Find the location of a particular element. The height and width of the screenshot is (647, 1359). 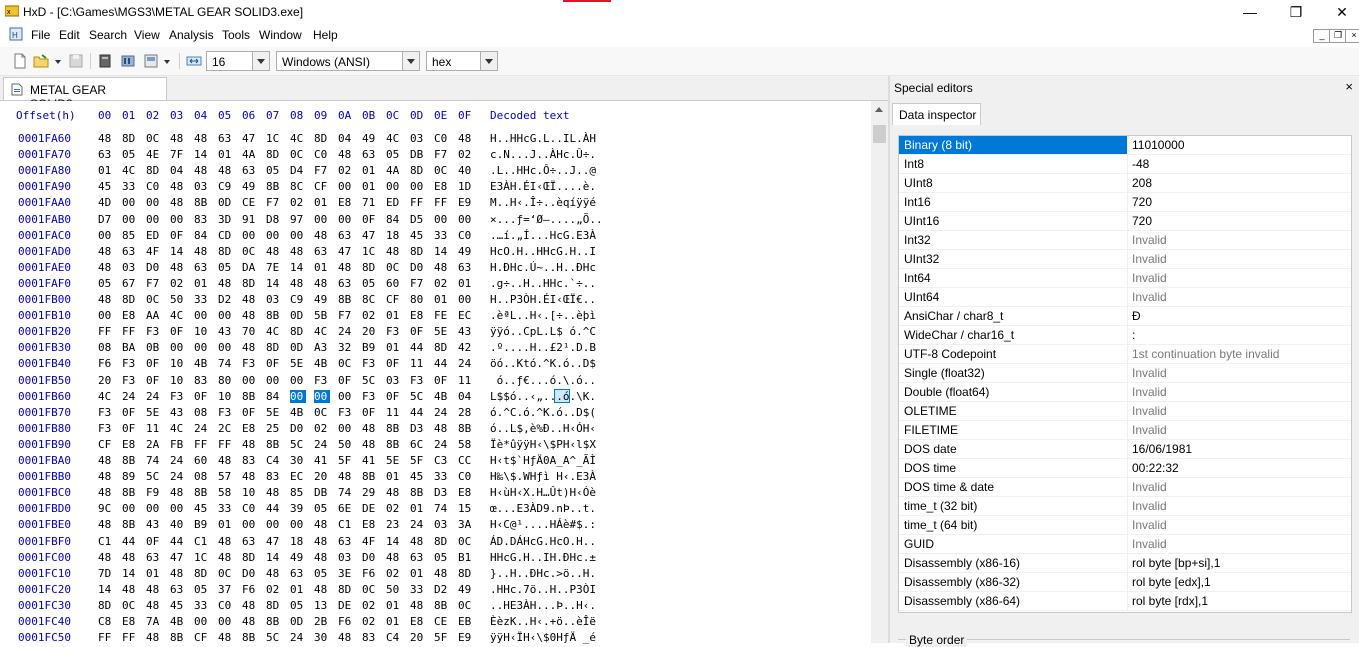

inspector-row: DOS date 16/06/1981 is located at coordinates (1125, 449).